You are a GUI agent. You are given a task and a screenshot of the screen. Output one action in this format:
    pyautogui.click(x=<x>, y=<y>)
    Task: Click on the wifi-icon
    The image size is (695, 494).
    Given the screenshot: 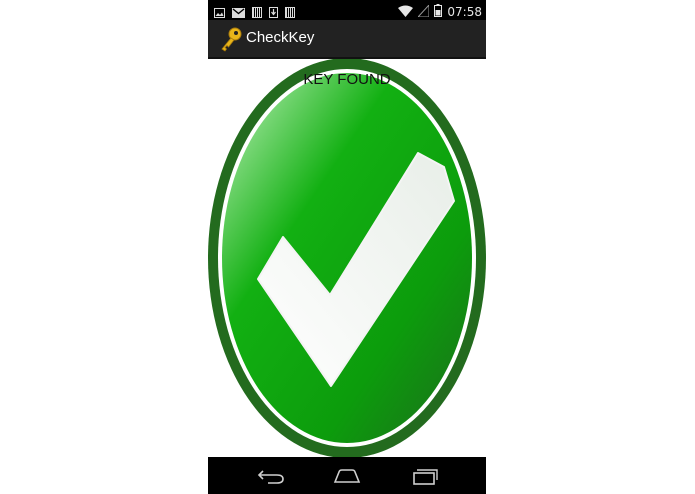 What is the action you would take?
    pyautogui.click(x=406, y=11)
    